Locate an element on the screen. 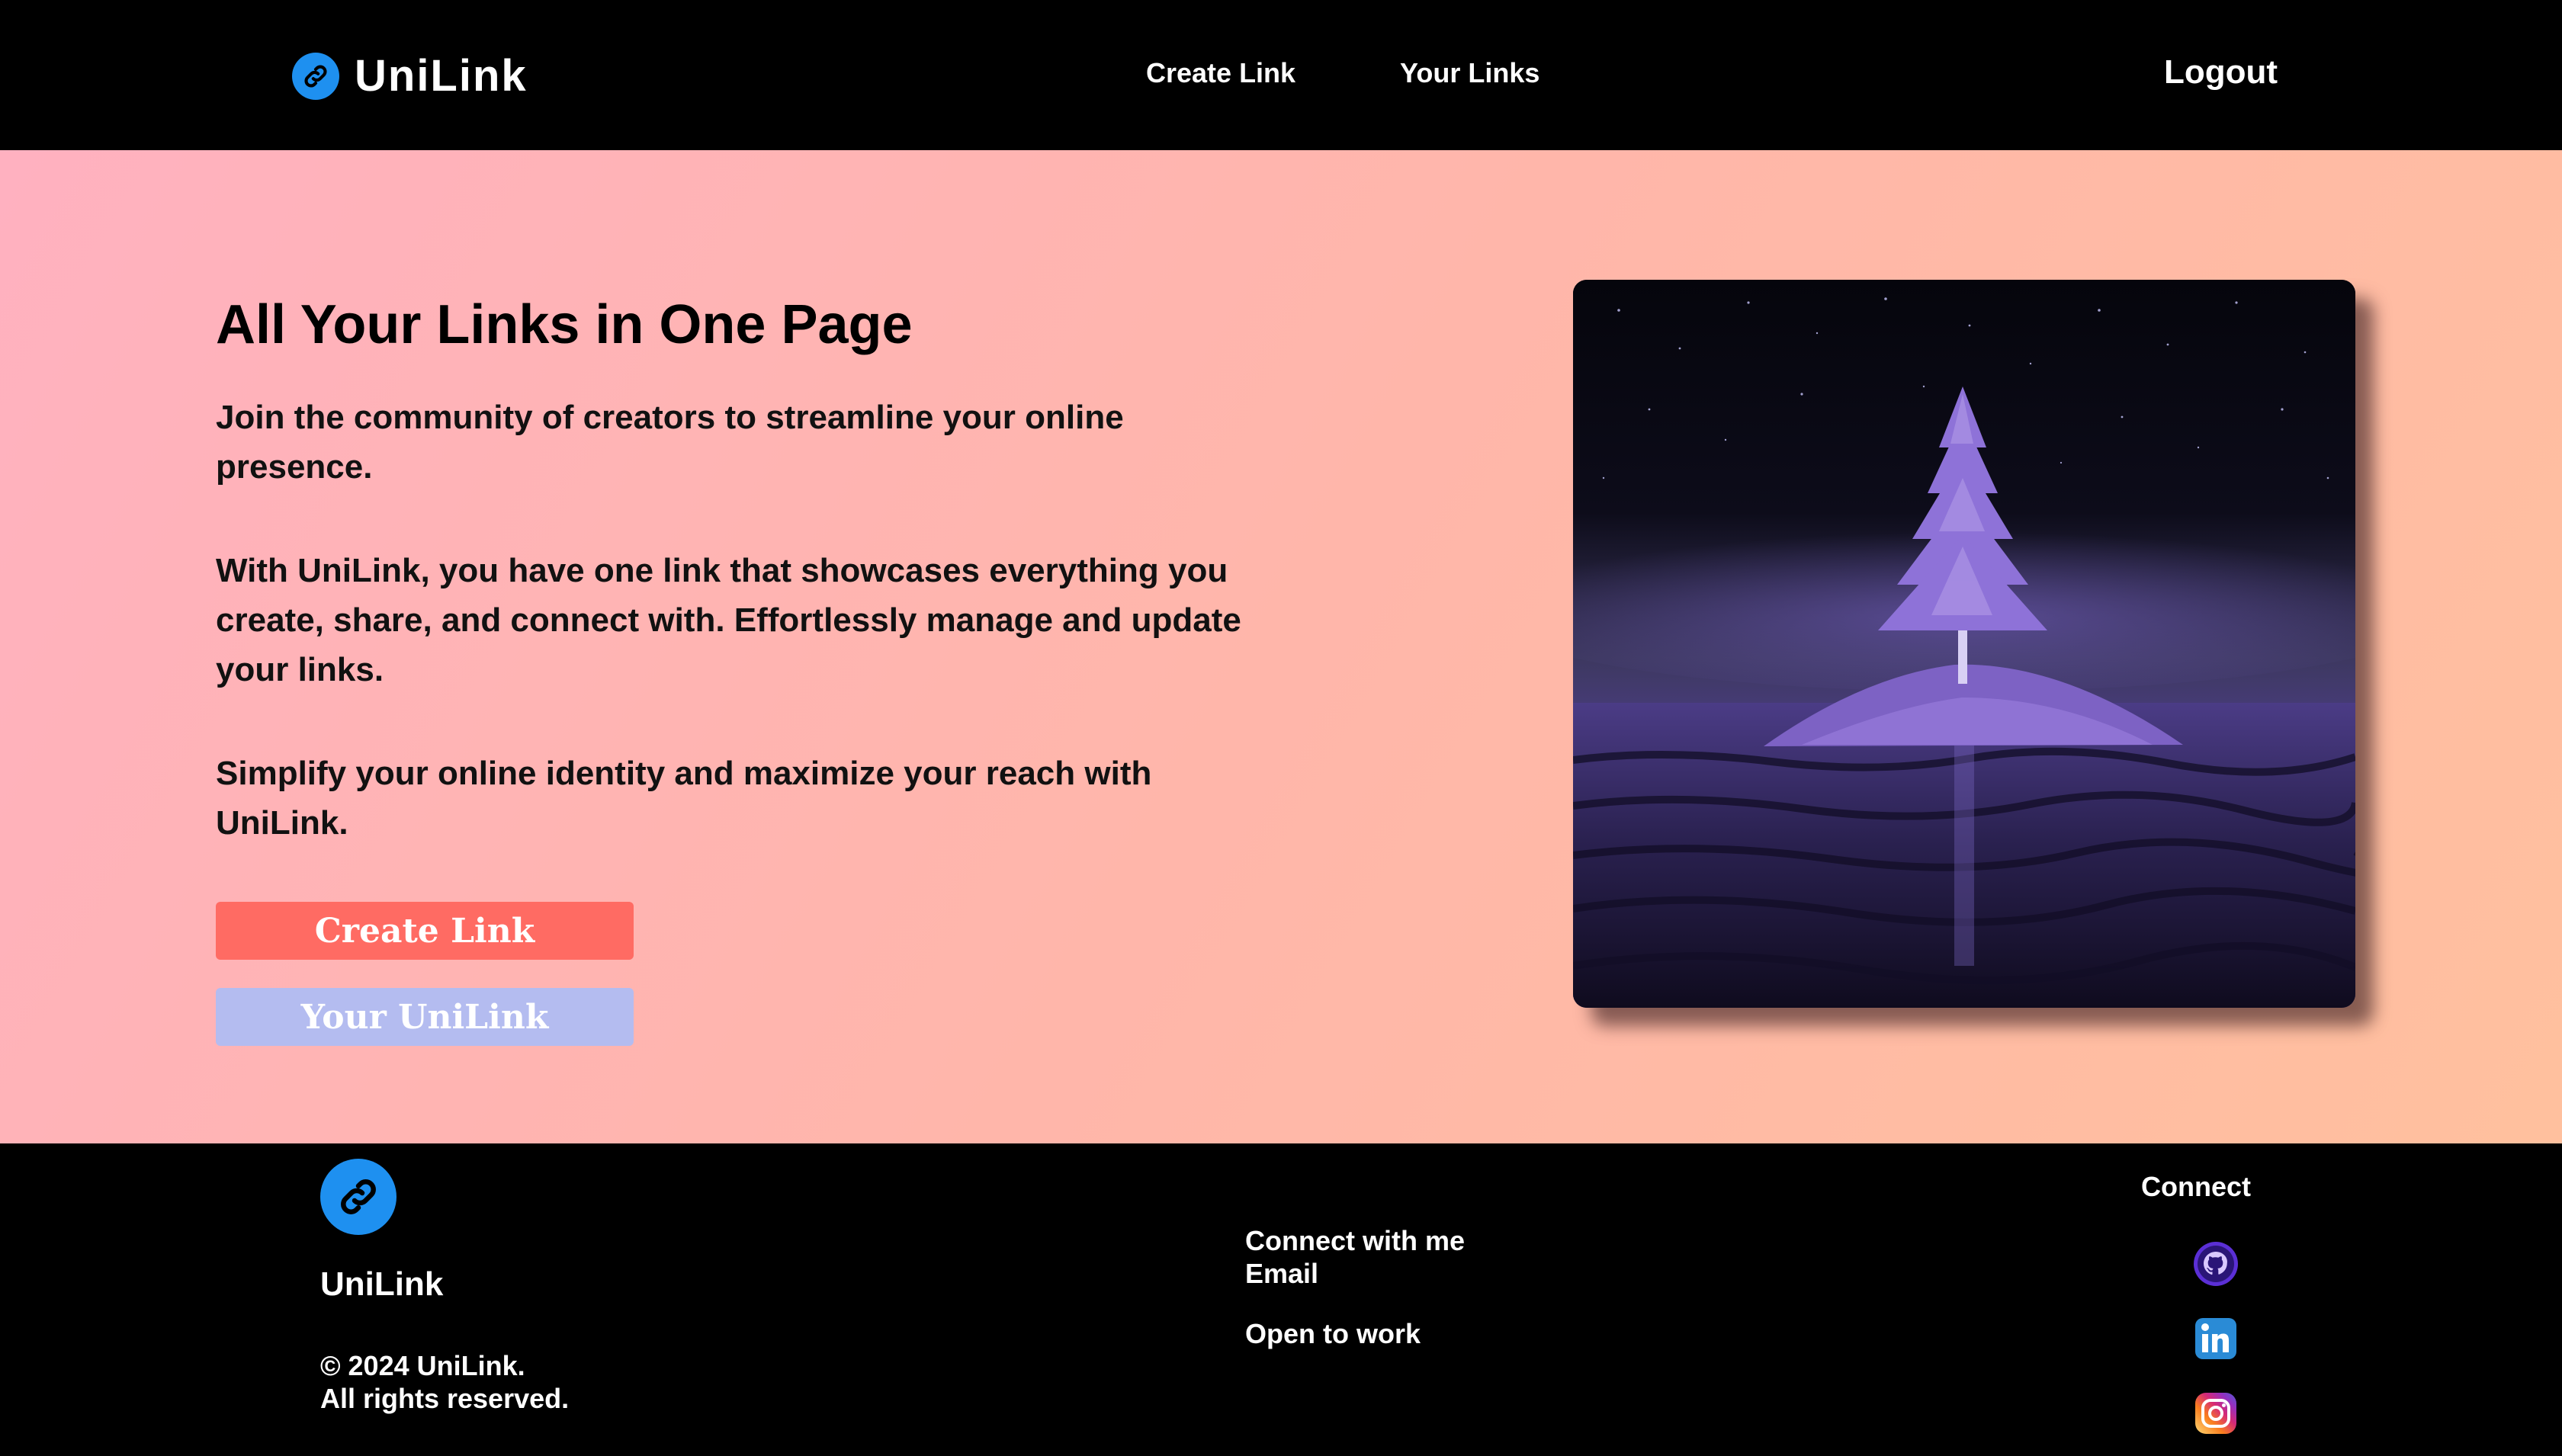  logout-button: Logout is located at coordinates (2221, 72).